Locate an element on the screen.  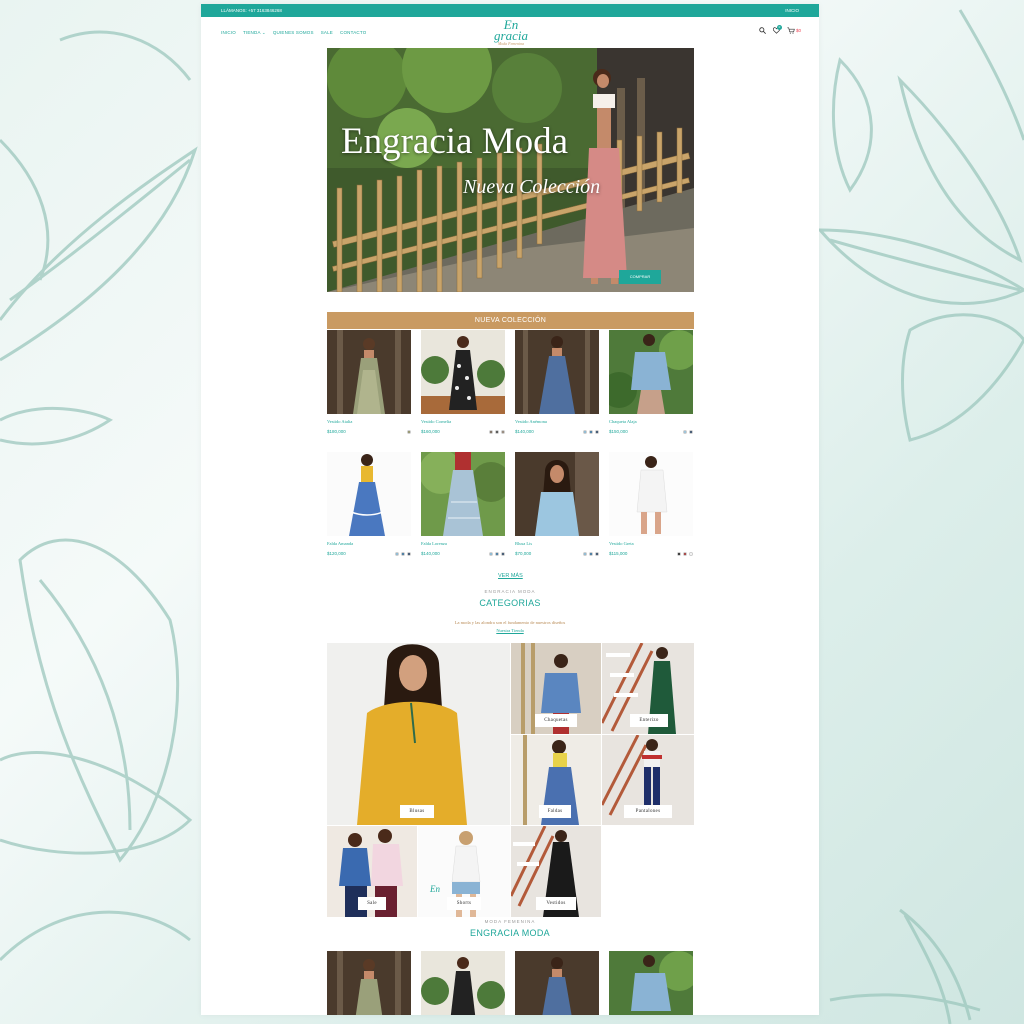
cart-button: $0 is located at coordinates (794, 30).